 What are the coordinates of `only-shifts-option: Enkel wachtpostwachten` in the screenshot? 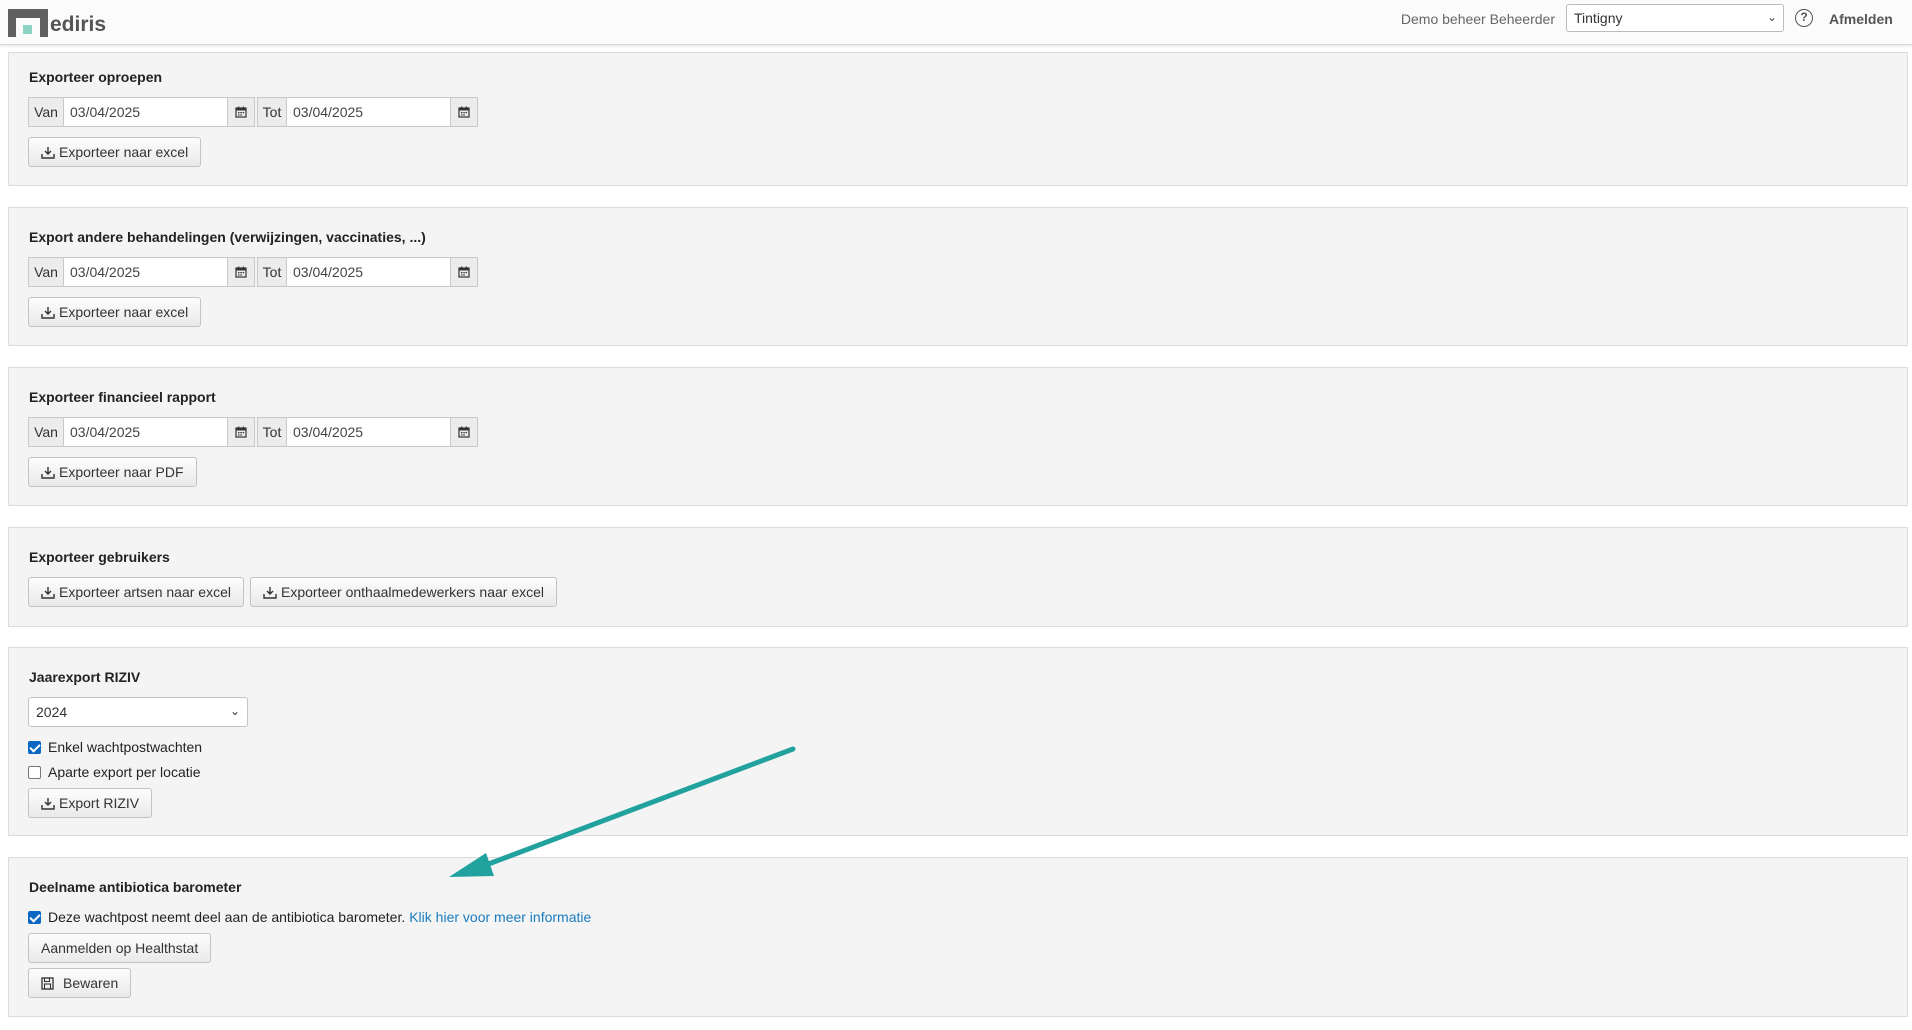 It's located at (115, 747).